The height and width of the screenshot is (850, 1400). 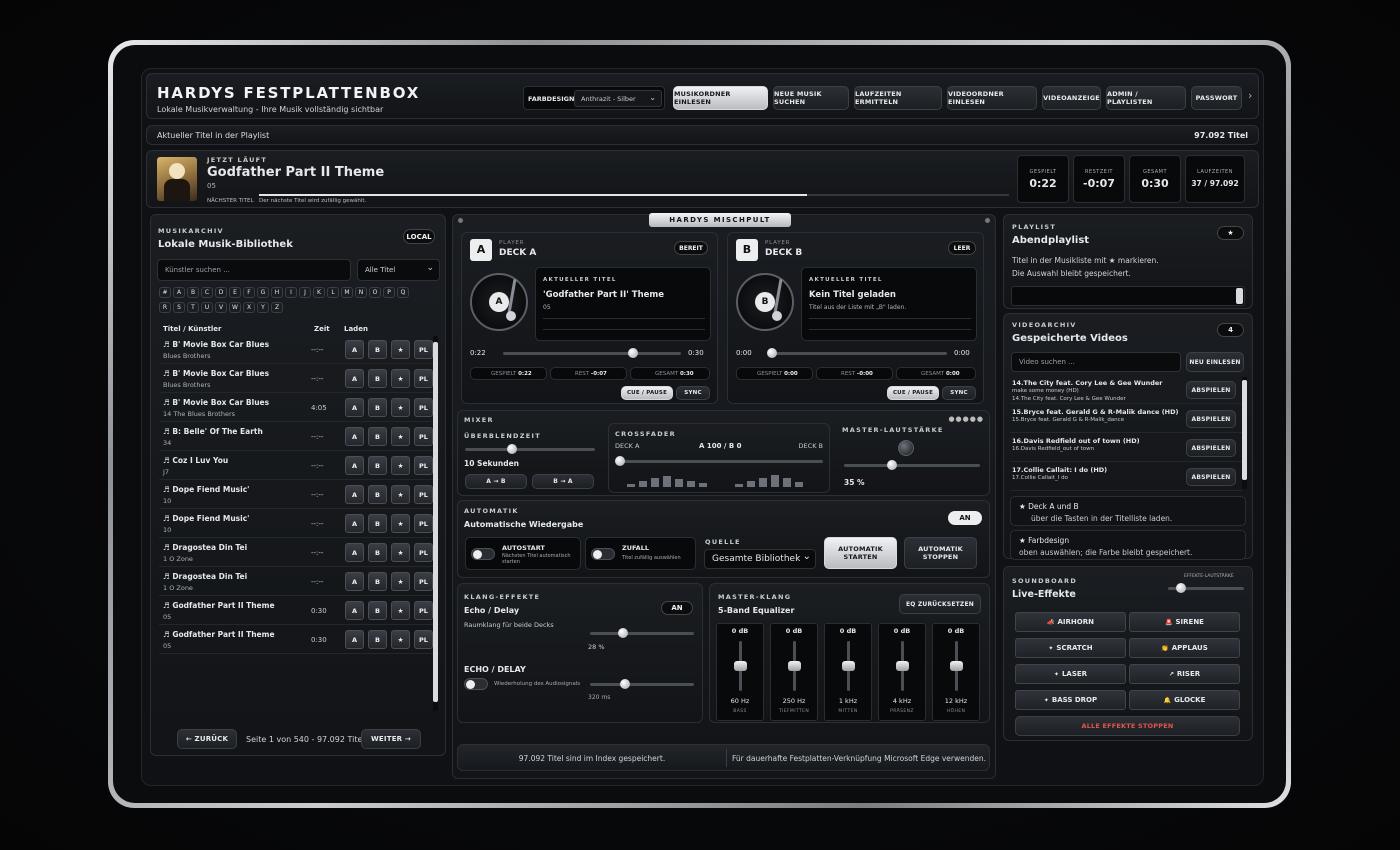 I want to click on star-icon: ★, so click(x=1230, y=233).